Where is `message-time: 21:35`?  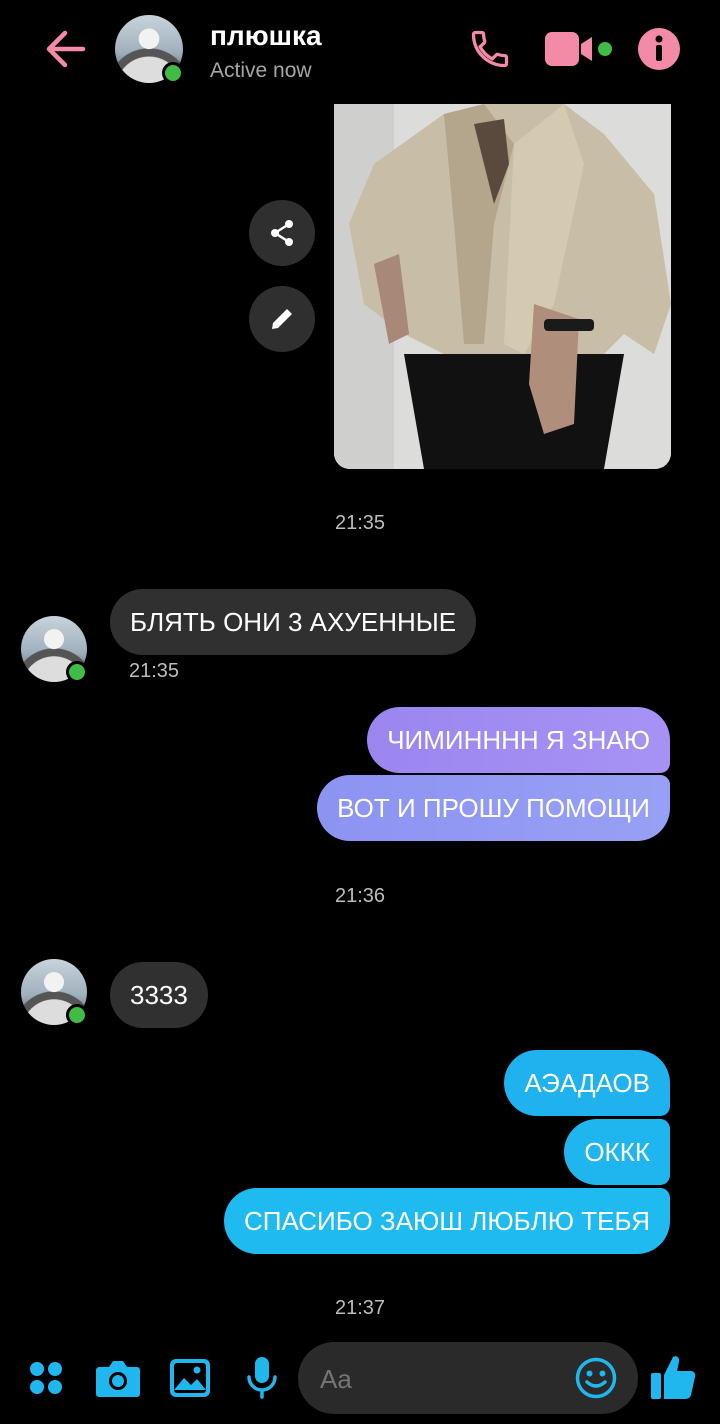
message-time: 21:35 is located at coordinates (154, 671).